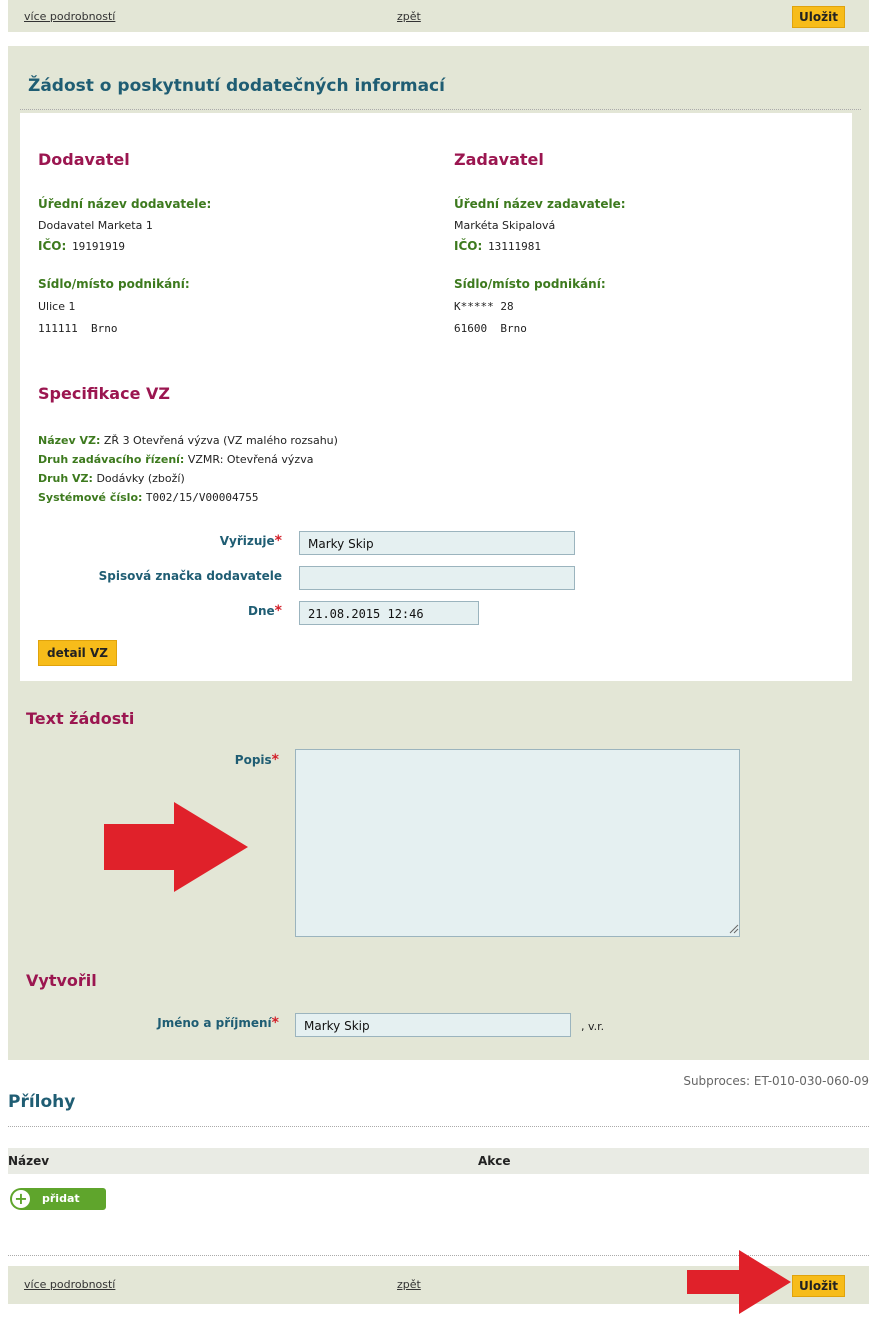 This screenshot has height=1320, width=869. What do you see at coordinates (220, 440) in the screenshot?
I see `spec-name: ZŘ 3 Otevřená výzva (VZ malého rozsahu)` at bounding box center [220, 440].